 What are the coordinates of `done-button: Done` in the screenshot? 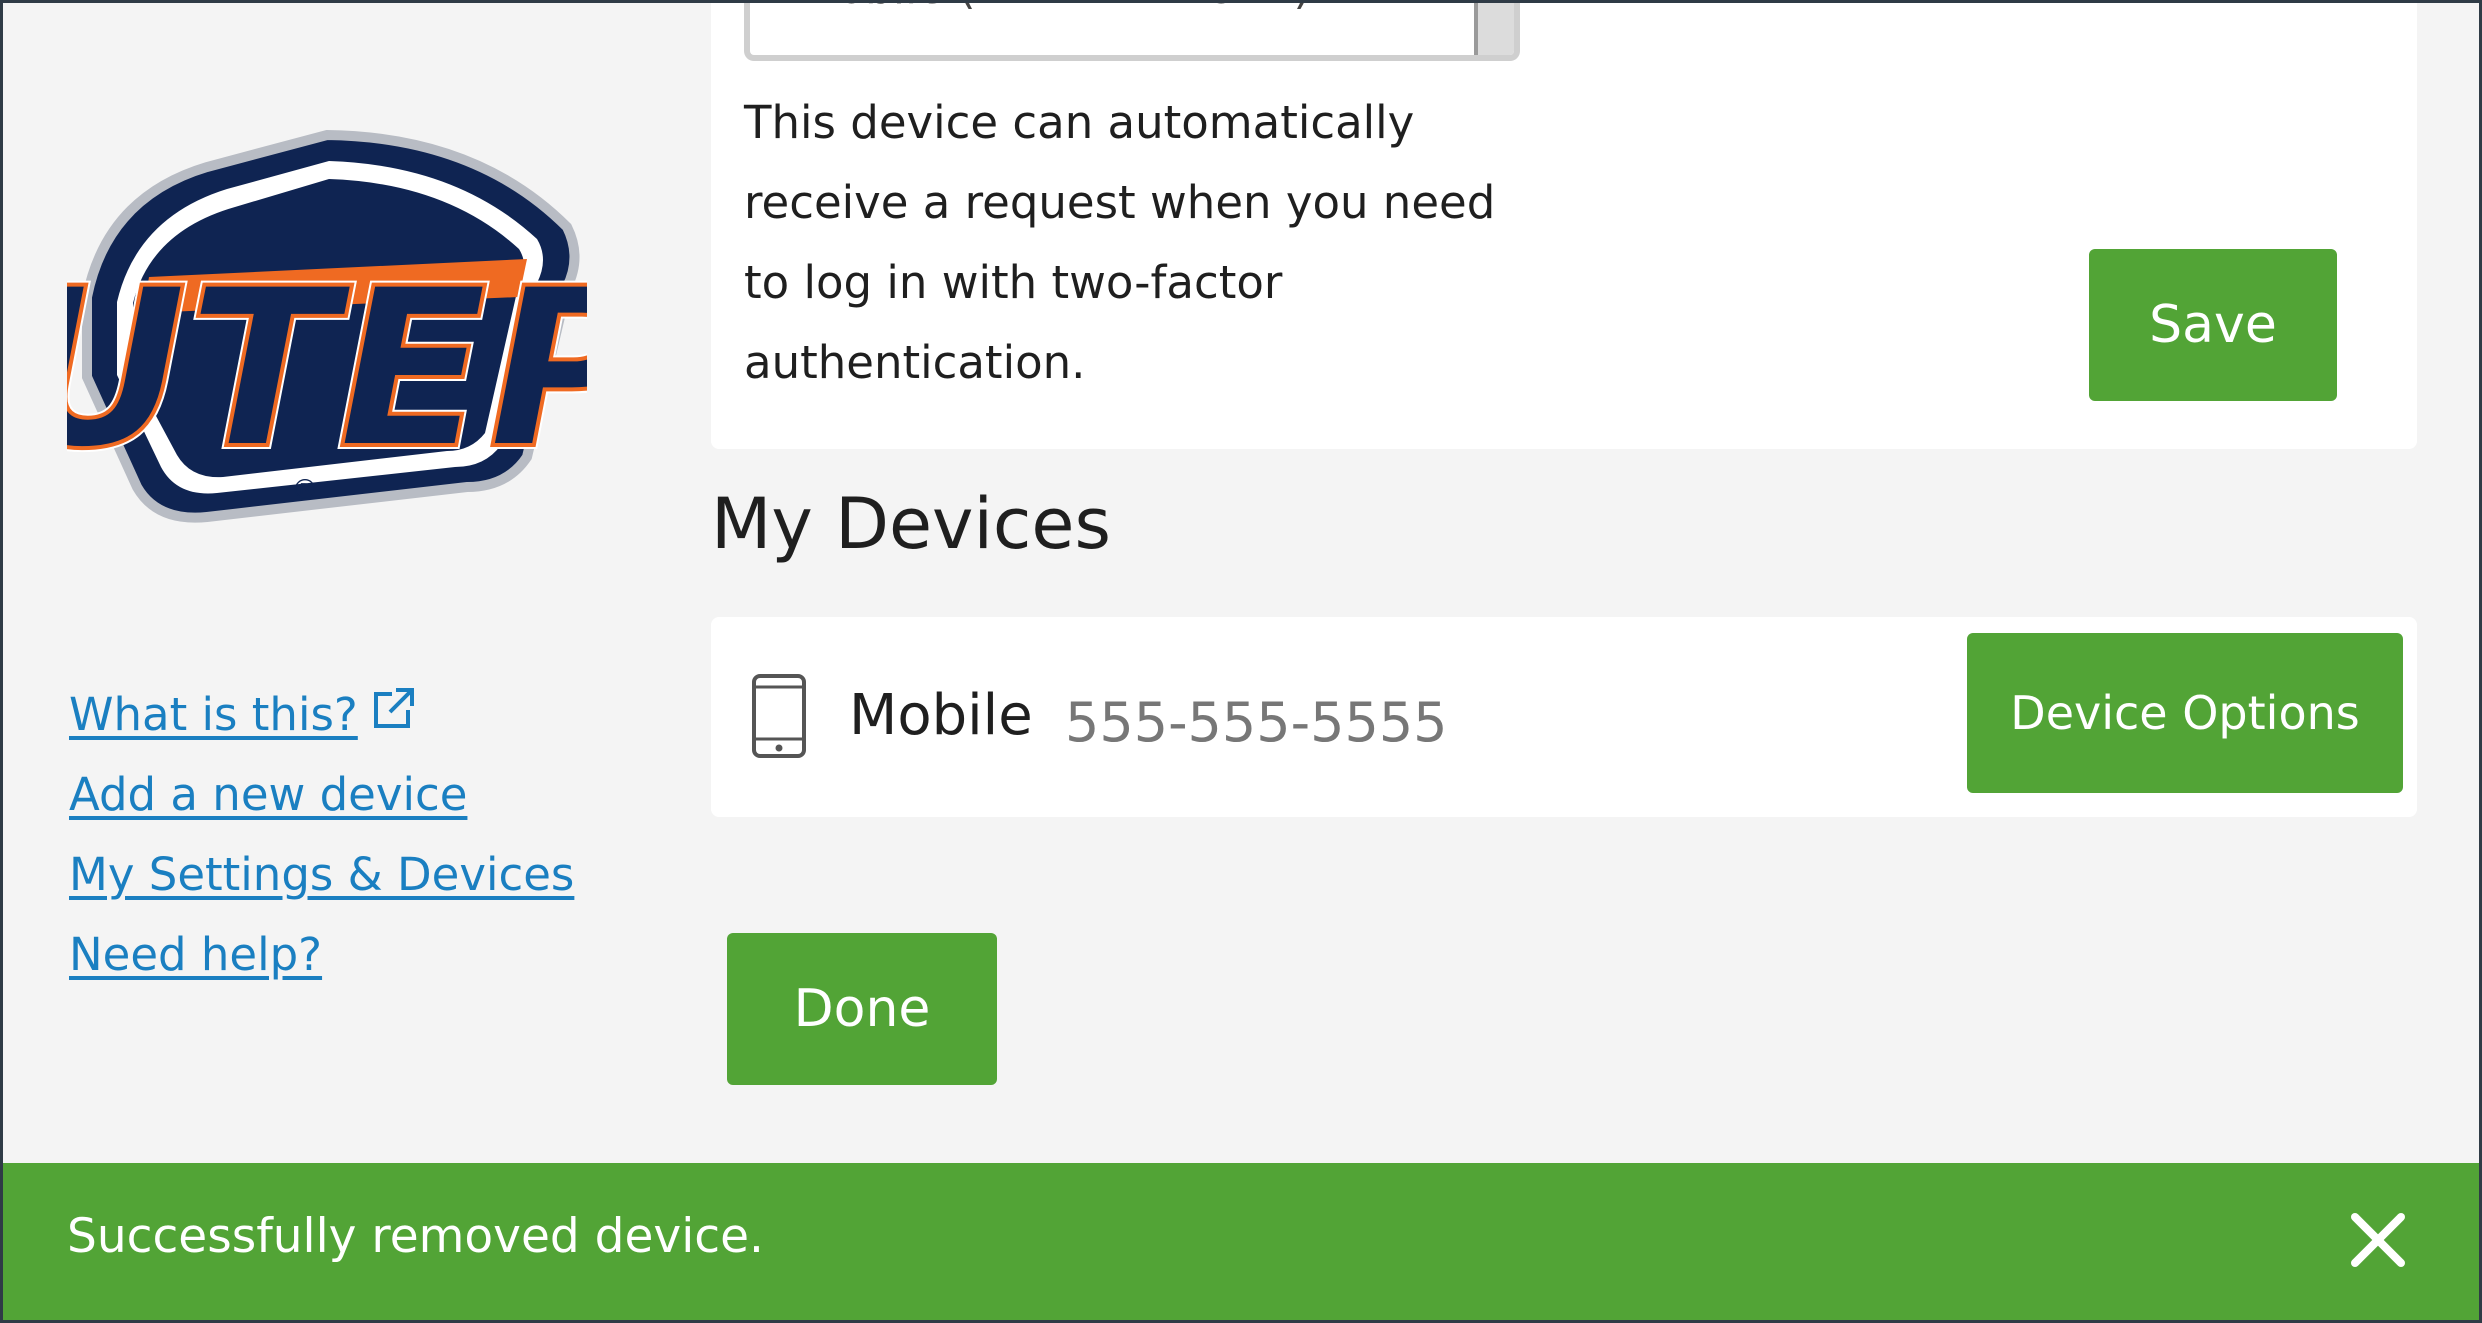 It's located at (862, 1009).